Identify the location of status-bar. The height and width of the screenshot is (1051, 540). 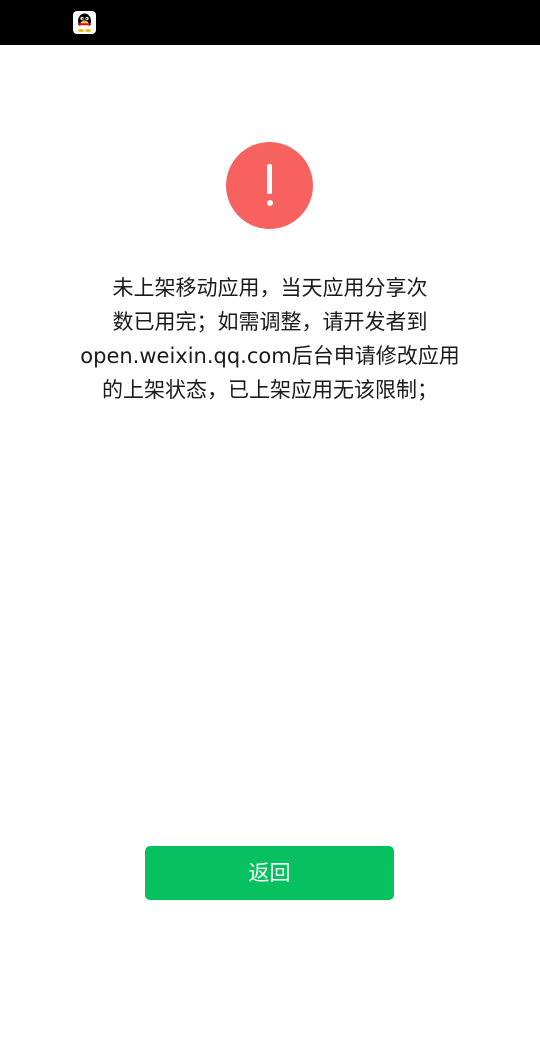
(270, 22).